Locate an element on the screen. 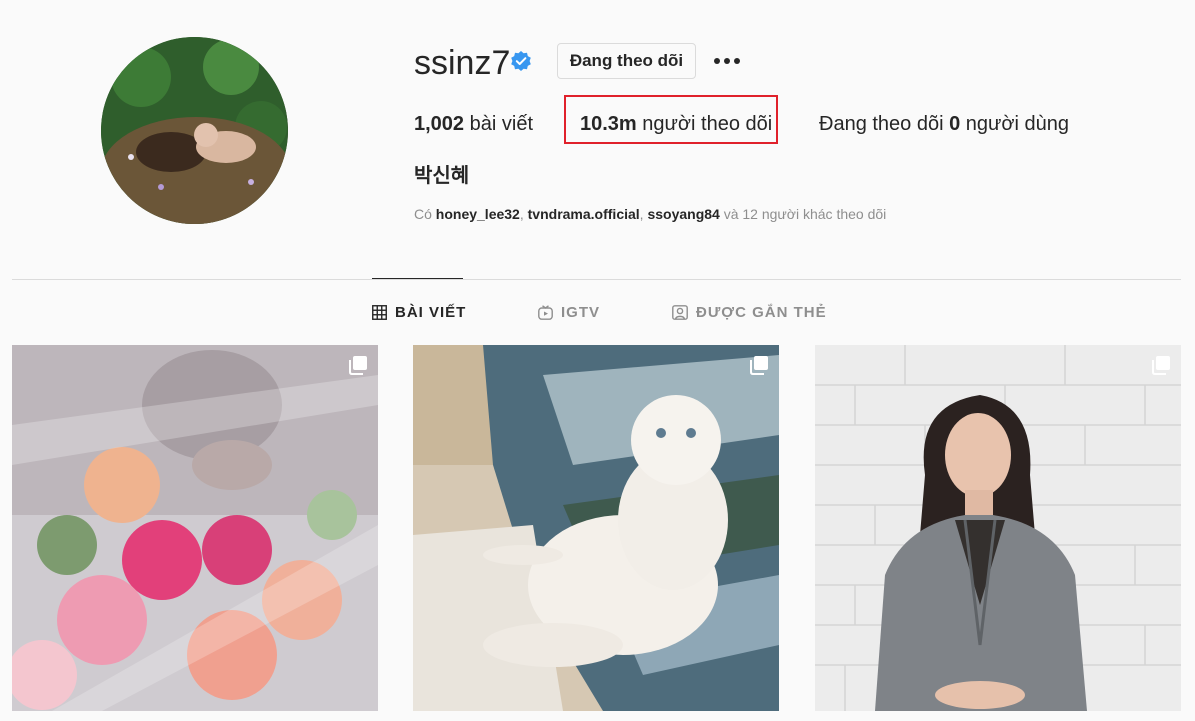 The image size is (1195, 721). following-label: người dùng is located at coordinates (1017, 124).